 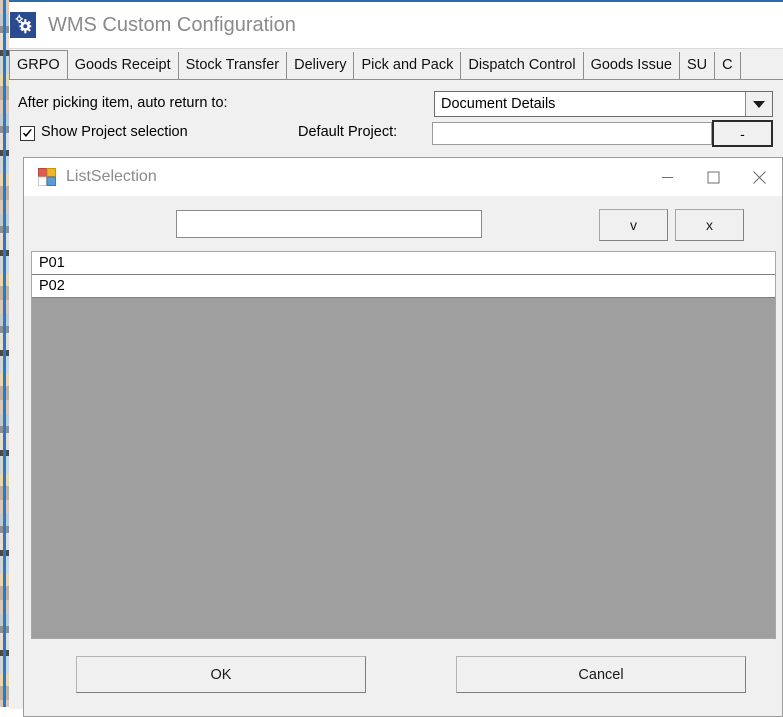 I want to click on tab-goods-issue: Goods Issue, so click(x=631, y=65).